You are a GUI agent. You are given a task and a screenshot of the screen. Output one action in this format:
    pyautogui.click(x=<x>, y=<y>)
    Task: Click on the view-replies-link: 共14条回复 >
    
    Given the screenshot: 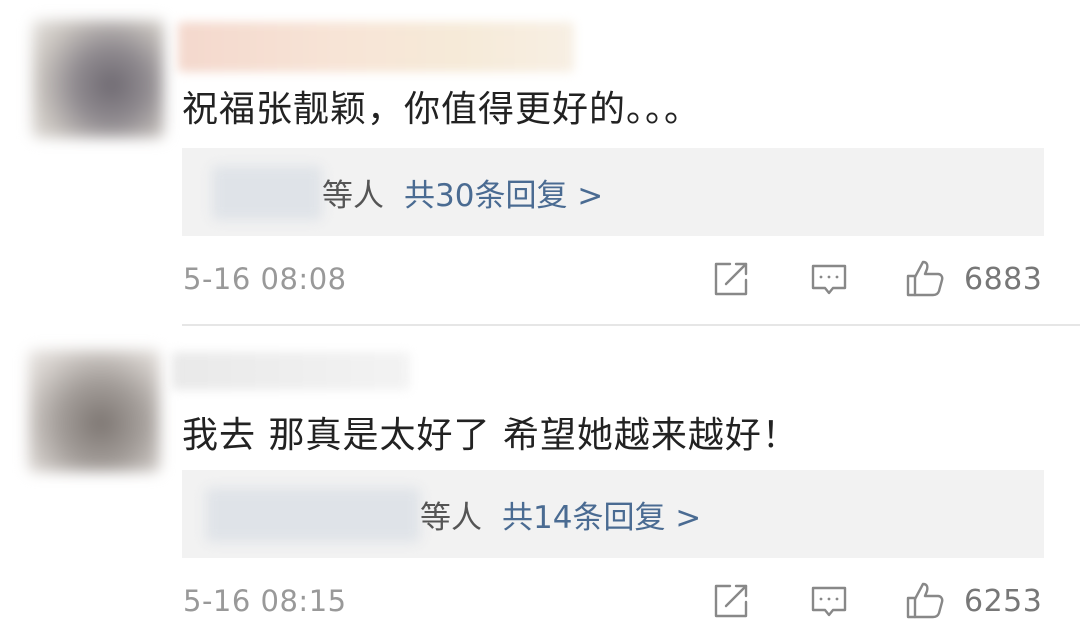 What is the action you would take?
    pyautogui.click(x=601, y=518)
    